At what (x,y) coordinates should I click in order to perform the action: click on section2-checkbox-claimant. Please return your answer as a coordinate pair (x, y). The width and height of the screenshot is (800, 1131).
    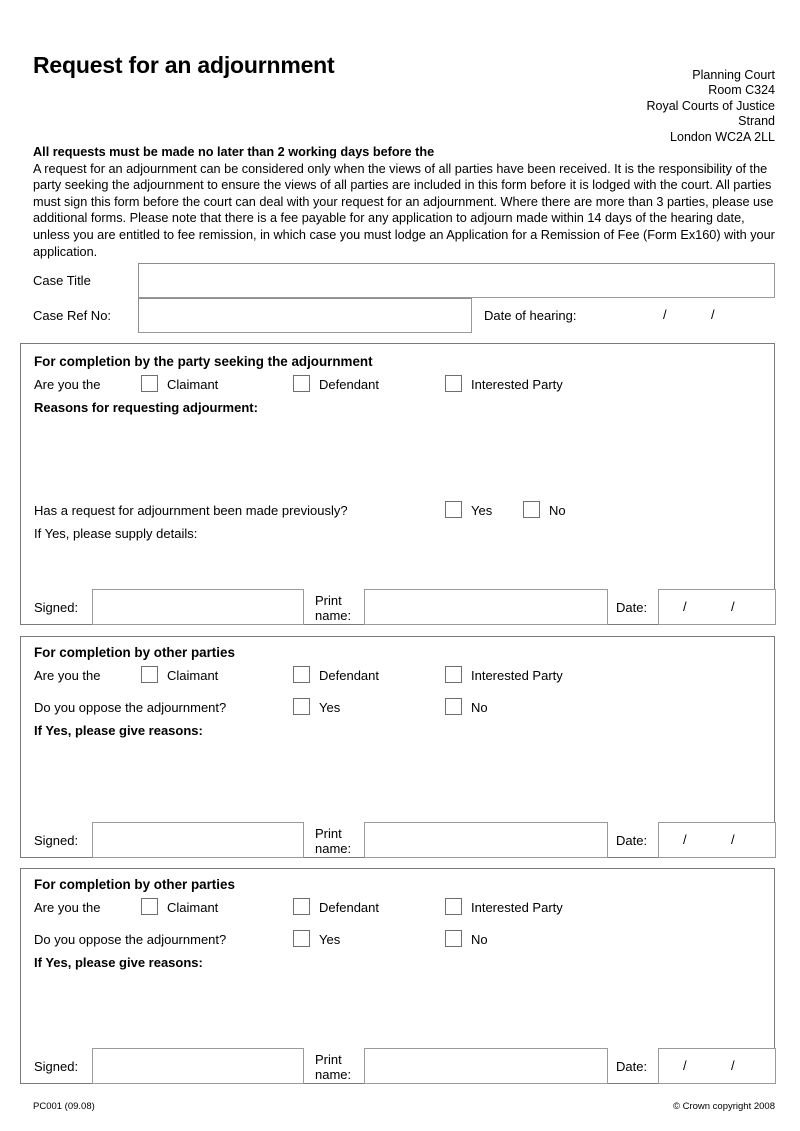
    Looking at the image, I should click on (149, 674).